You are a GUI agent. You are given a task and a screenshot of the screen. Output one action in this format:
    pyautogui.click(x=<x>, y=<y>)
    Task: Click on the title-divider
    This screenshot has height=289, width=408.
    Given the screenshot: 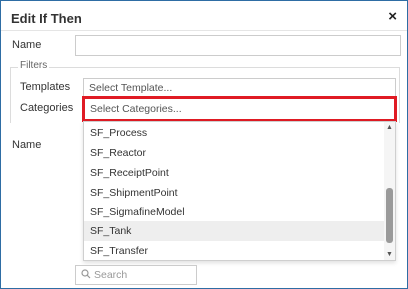 What is the action you would take?
    pyautogui.click(x=204, y=30)
    